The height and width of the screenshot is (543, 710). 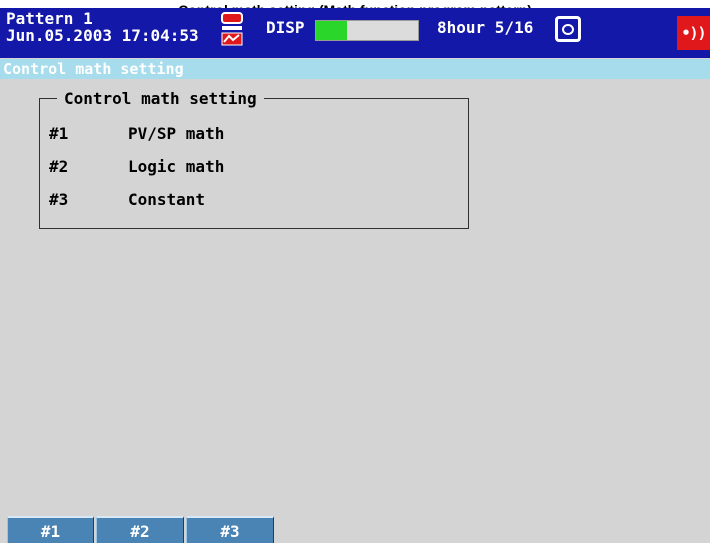 I want to click on menu-item-number: #1, so click(x=59, y=133).